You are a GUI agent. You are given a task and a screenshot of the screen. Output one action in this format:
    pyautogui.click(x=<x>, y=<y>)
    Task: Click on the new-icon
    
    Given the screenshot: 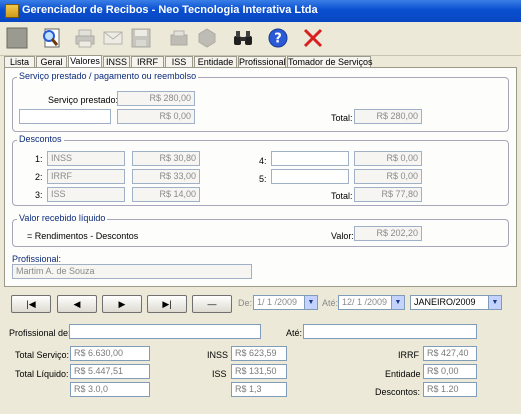 What is the action you would take?
    pyautogui.click(x=17, y=38)
    